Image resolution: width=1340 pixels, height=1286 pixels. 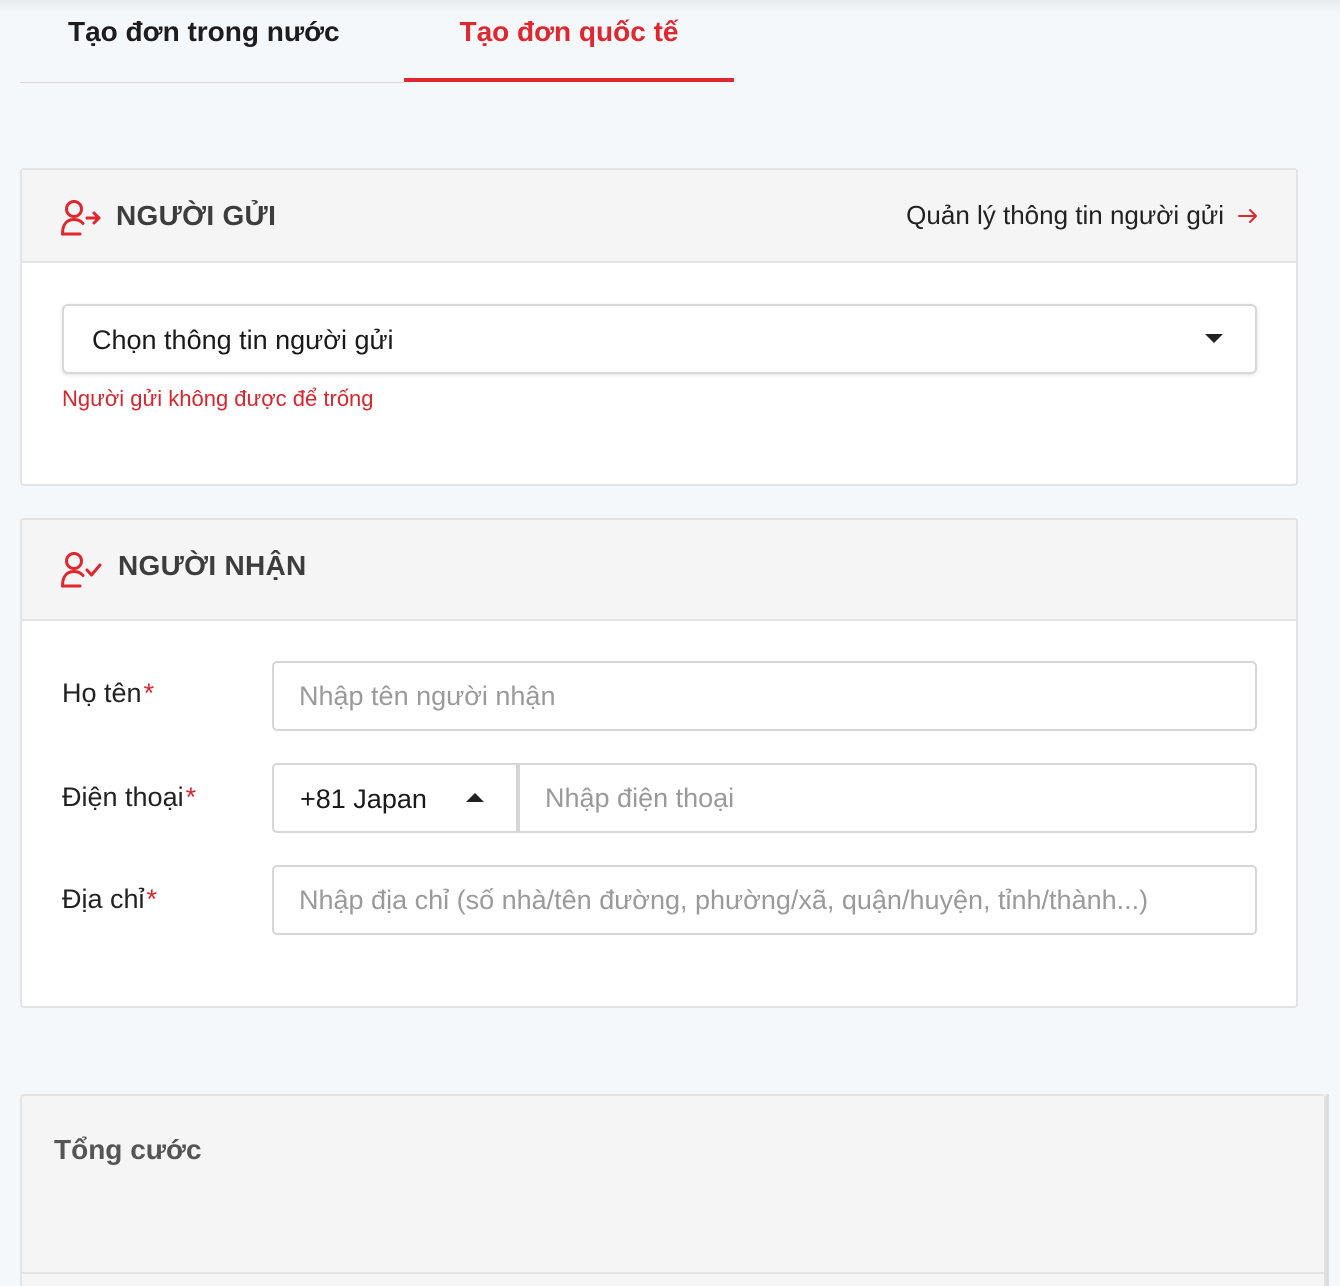 What do you see at coordinates (204, 49) in the screenshot?
I see `tab-domestic-order: Tạo đơn trong nước` at bounding box center [204, 49].